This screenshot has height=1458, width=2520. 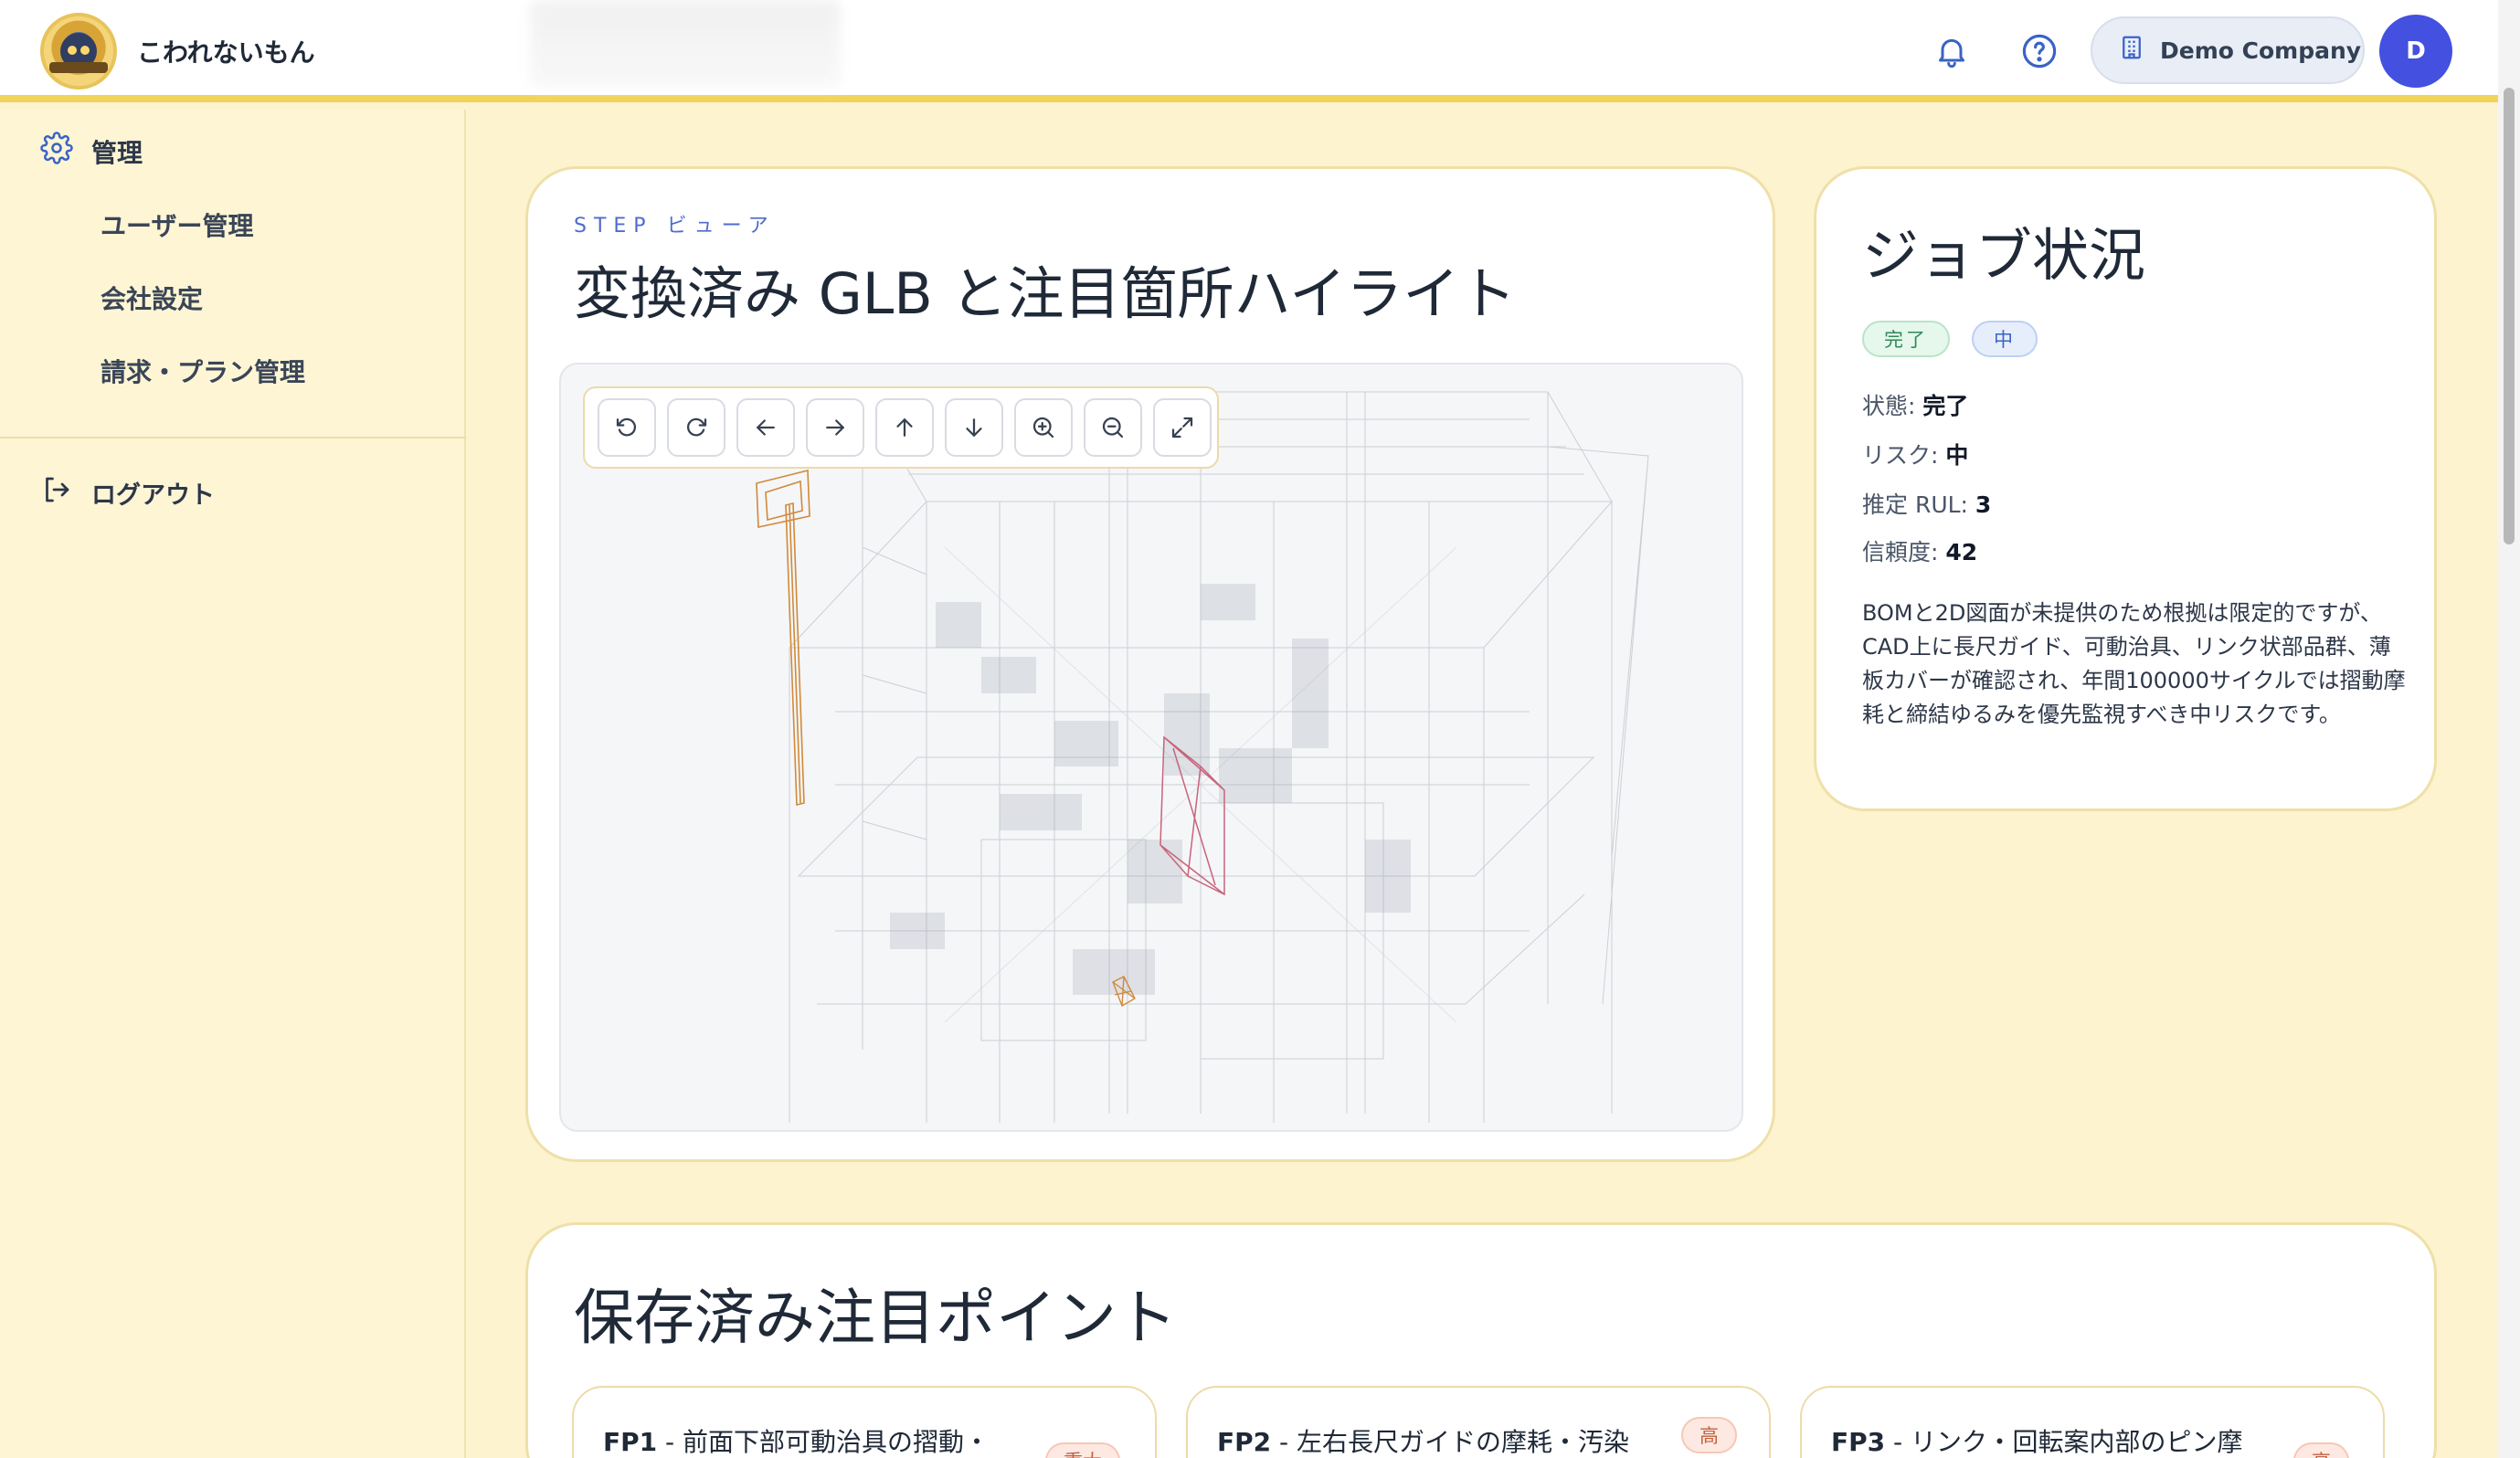 I want to click on rul-row: 推定 RUL: 3, so click(x=1927, y=504).